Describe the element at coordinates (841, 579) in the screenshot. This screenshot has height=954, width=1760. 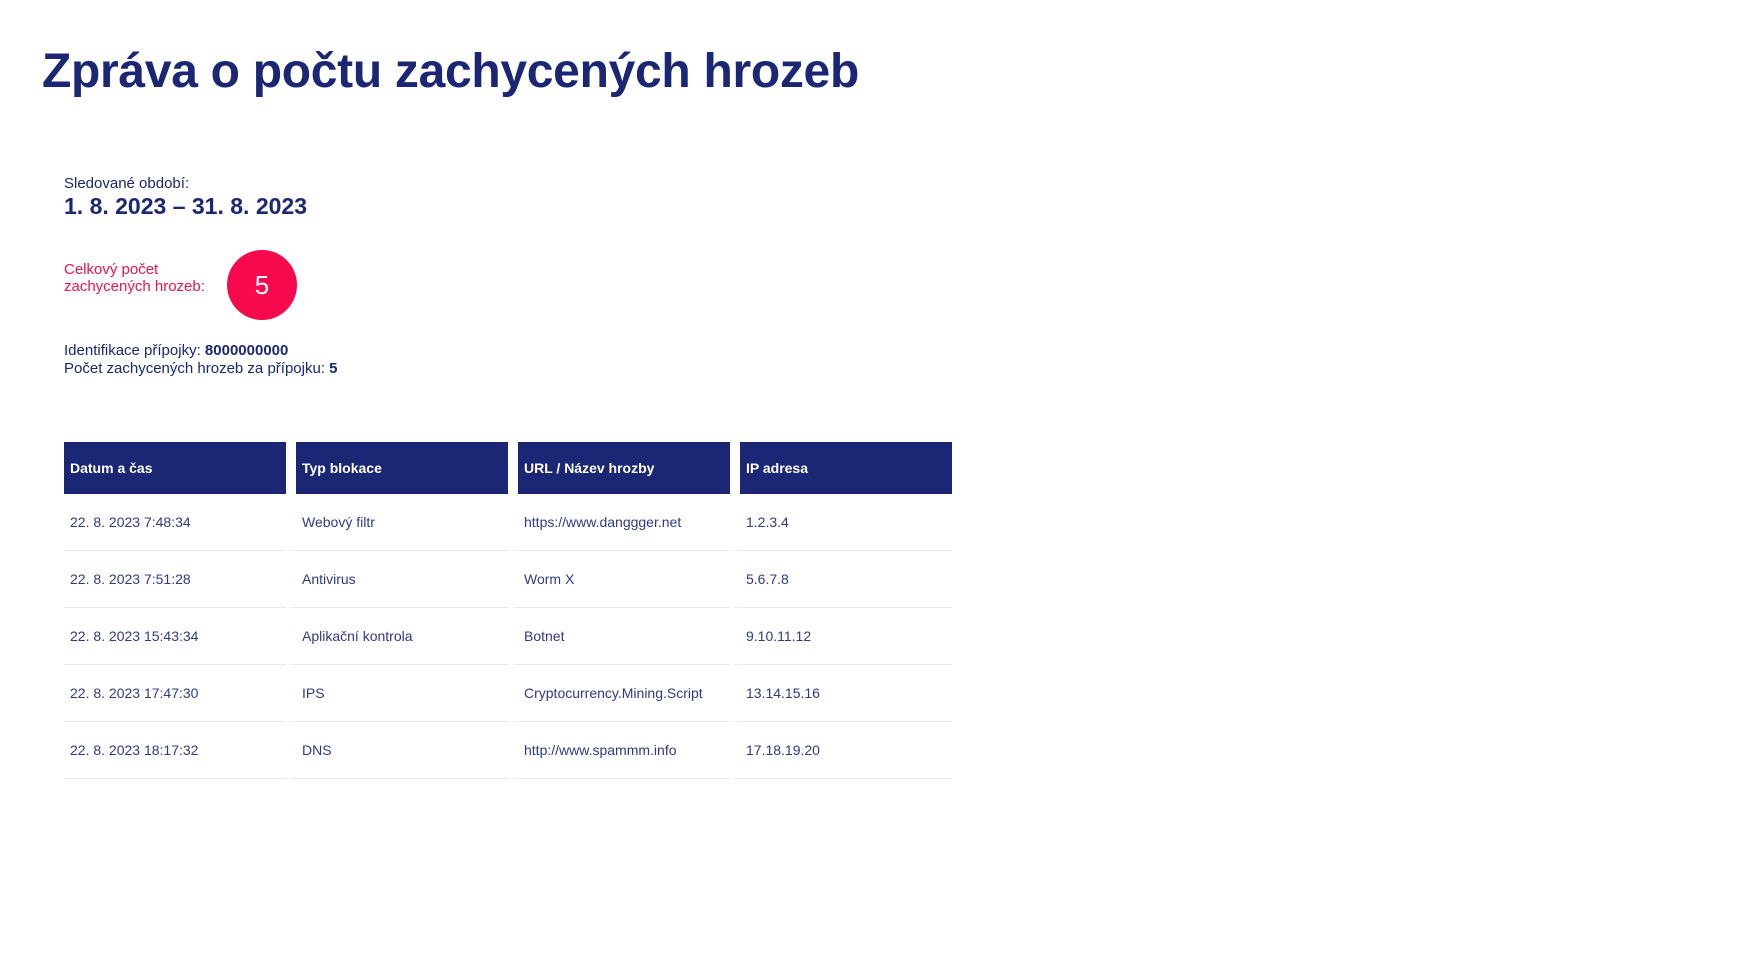
I see `cell-ip: 5.6.7.8` at that location.